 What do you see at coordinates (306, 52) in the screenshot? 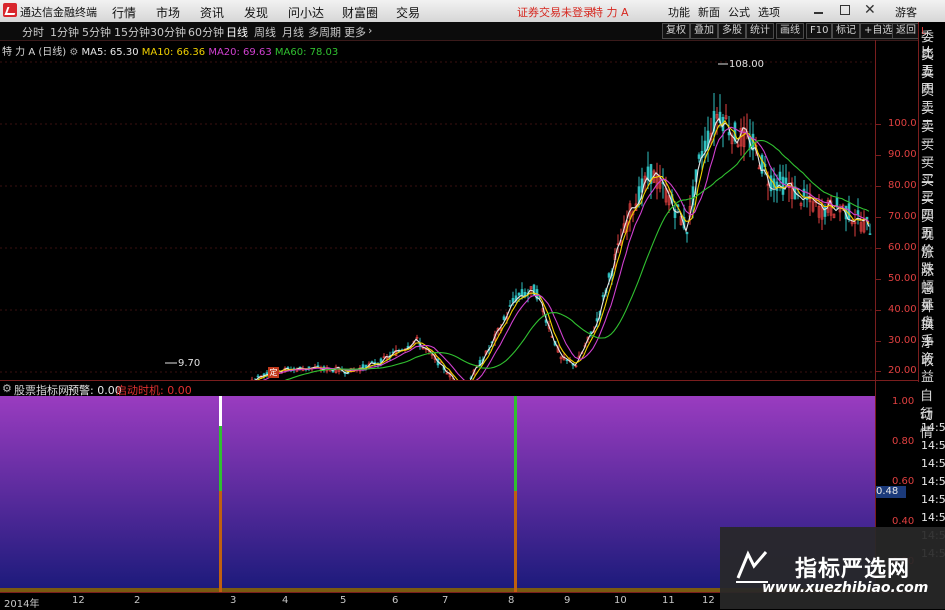
I see `ma60-label: MA60: 78.03` at bounding box center [306, 52].